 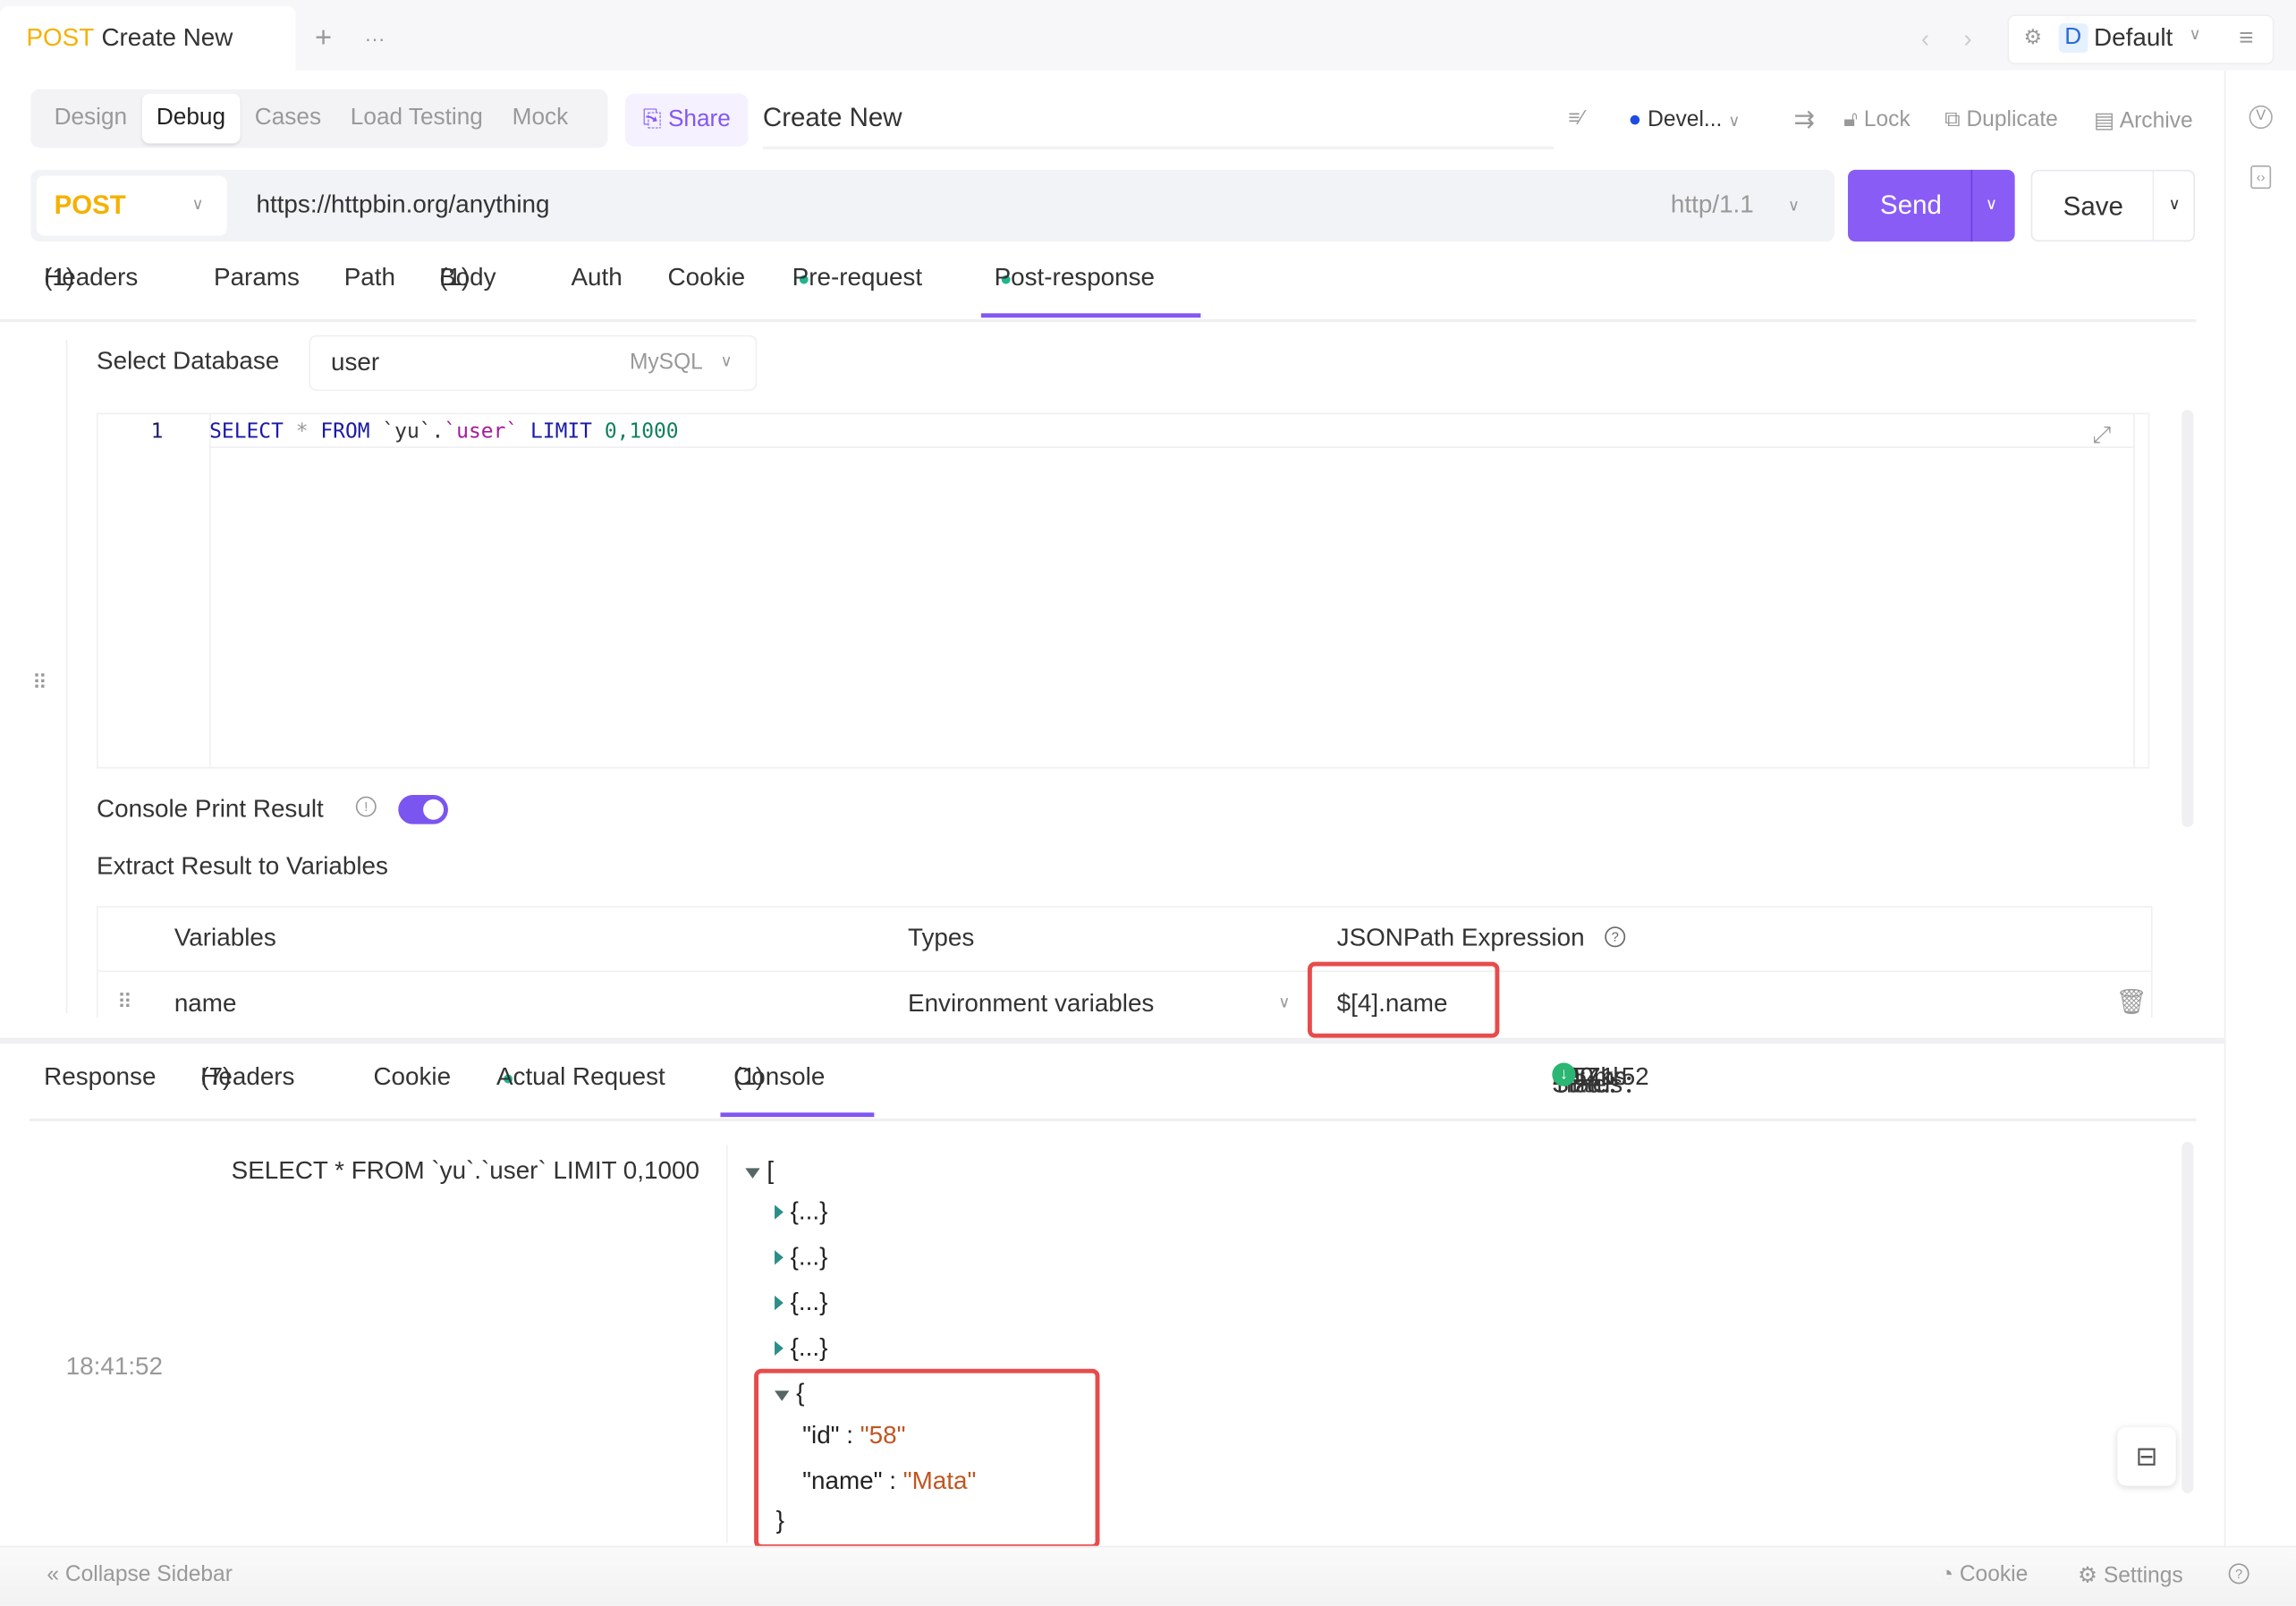 What do you see at coordinates (1804, 120) in the screenshot?
I see `outline-icon: ⇉` at bounding box center [1804, 120].